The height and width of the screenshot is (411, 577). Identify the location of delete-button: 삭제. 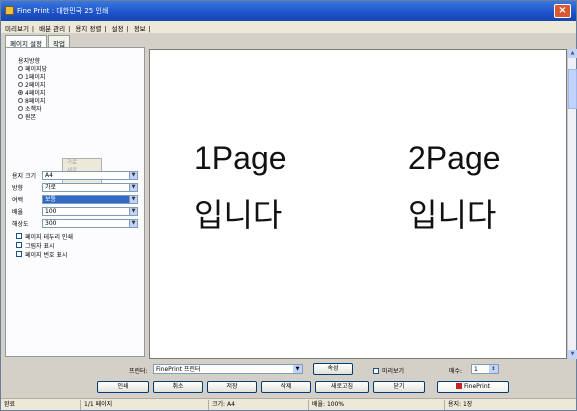
(286, 387).